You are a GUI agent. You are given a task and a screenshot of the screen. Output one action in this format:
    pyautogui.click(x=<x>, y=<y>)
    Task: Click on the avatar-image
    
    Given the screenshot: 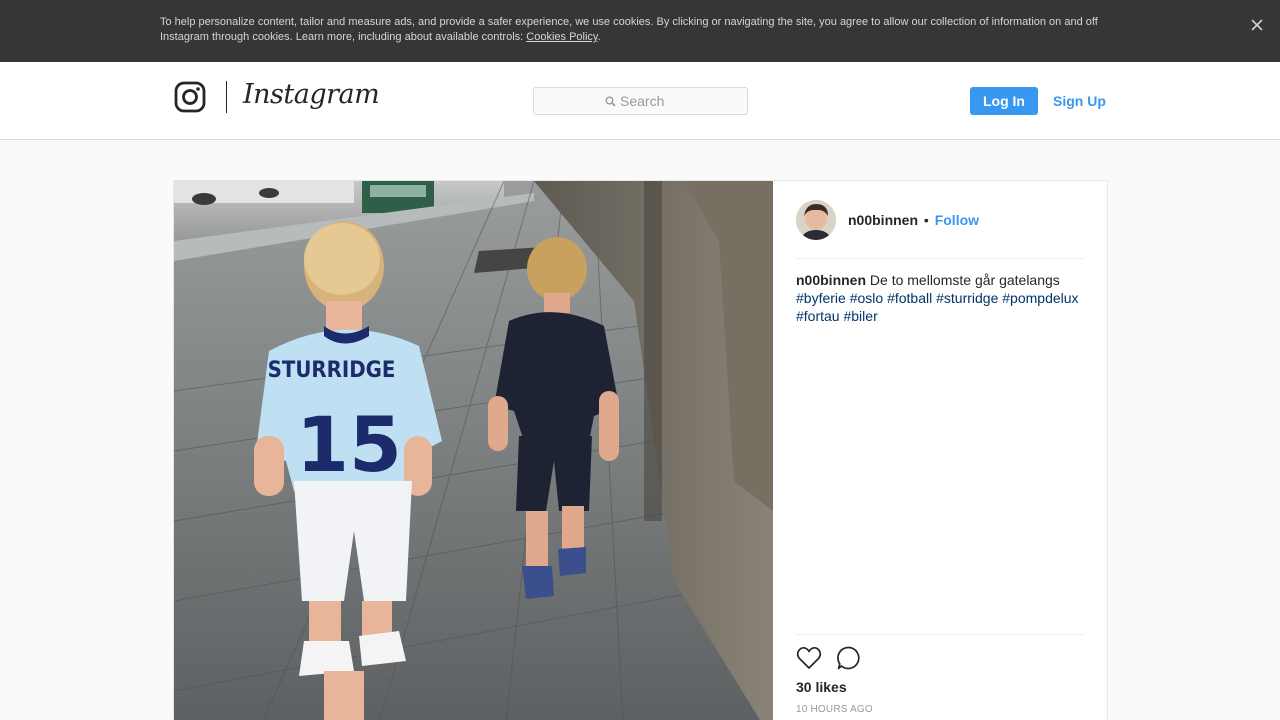 What is the action you would take?
    pyautogui.click(x=816, y=220)
    